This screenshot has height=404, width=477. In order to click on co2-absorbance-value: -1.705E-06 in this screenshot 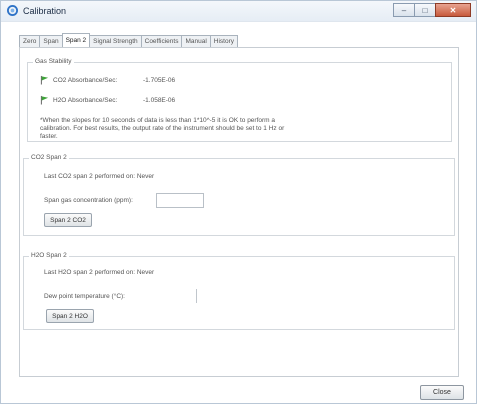, I will do `click(159, 80)`.